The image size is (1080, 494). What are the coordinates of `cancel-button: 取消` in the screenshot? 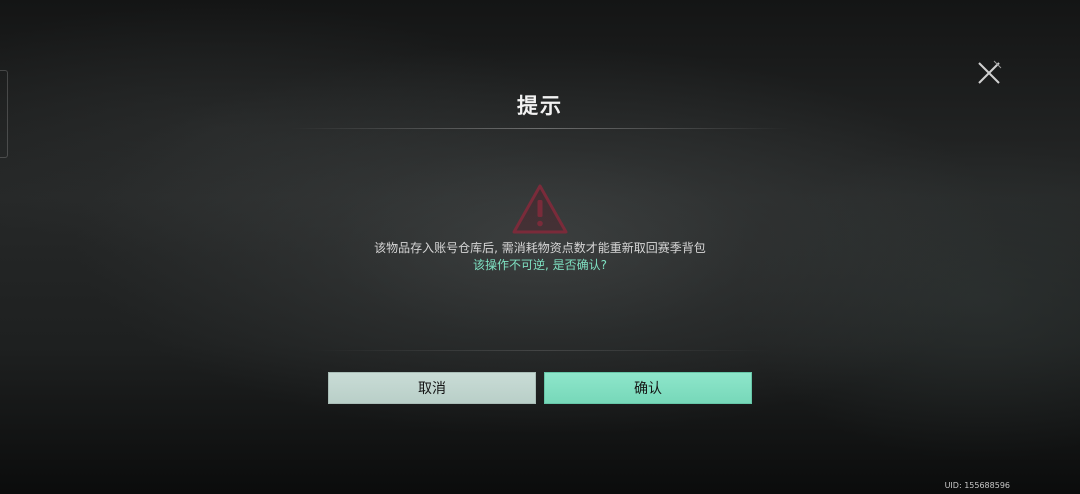 It's located at (432, 388).